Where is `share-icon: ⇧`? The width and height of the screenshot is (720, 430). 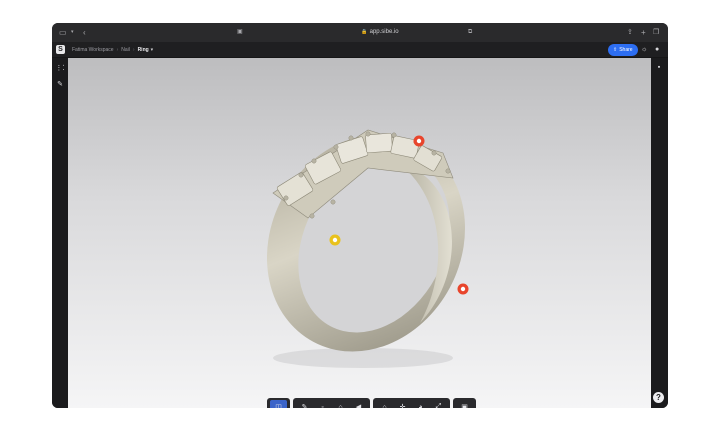
share-icon: ⇧ is located at coordinates (615, 50).